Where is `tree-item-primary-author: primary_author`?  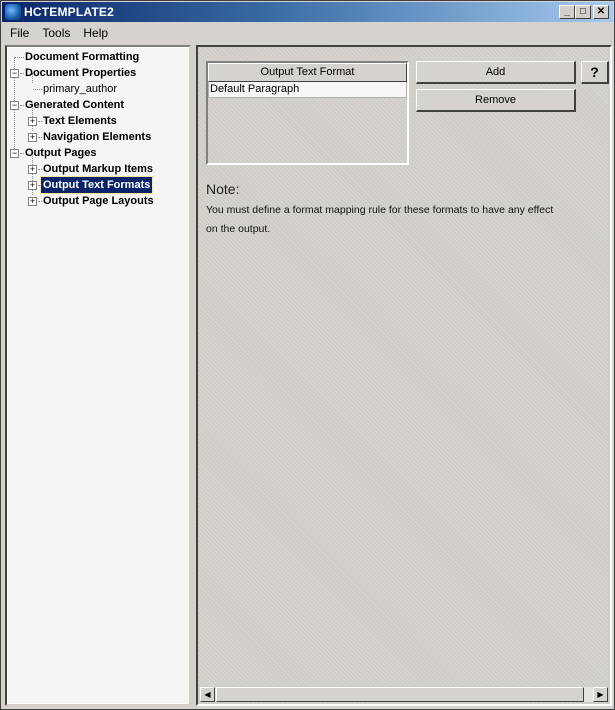 tree-item-primary-author: primary_author is located at coordinates (98, 89).